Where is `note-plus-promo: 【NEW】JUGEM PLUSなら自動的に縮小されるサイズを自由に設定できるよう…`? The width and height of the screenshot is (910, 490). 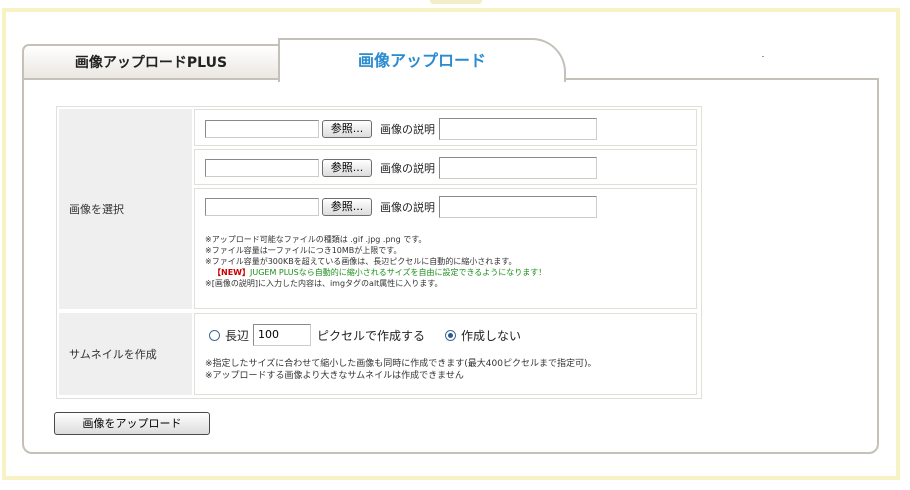
note-plus-promo: 【NEW】JUGEM PLUSなら自動的に縮小されるサイズを自由に設定できるよう… is located at coordinates (375, 272).